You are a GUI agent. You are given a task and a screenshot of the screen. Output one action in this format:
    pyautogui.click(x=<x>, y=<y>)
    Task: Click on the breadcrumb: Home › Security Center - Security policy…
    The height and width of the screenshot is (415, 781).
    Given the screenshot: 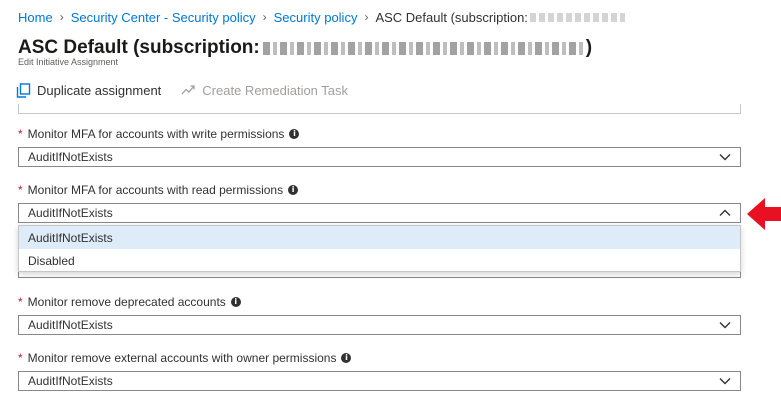 What is the action you would take?
    pyautogui.click(x=388, y=17)
    